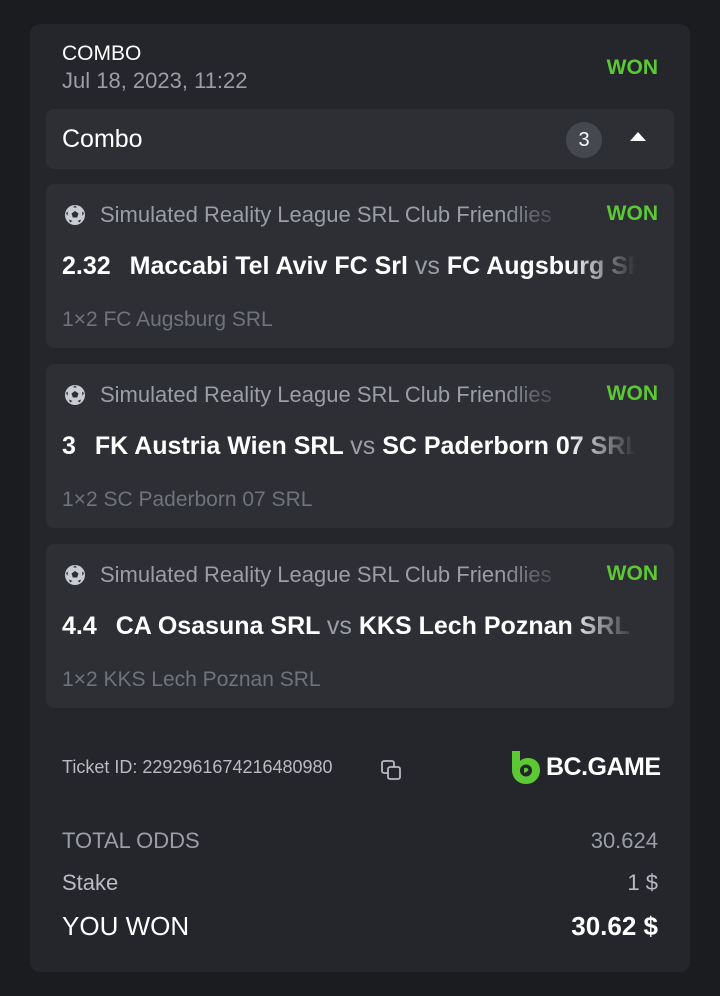  I want to click on bc-game-logo-mark, so click(526, 767).